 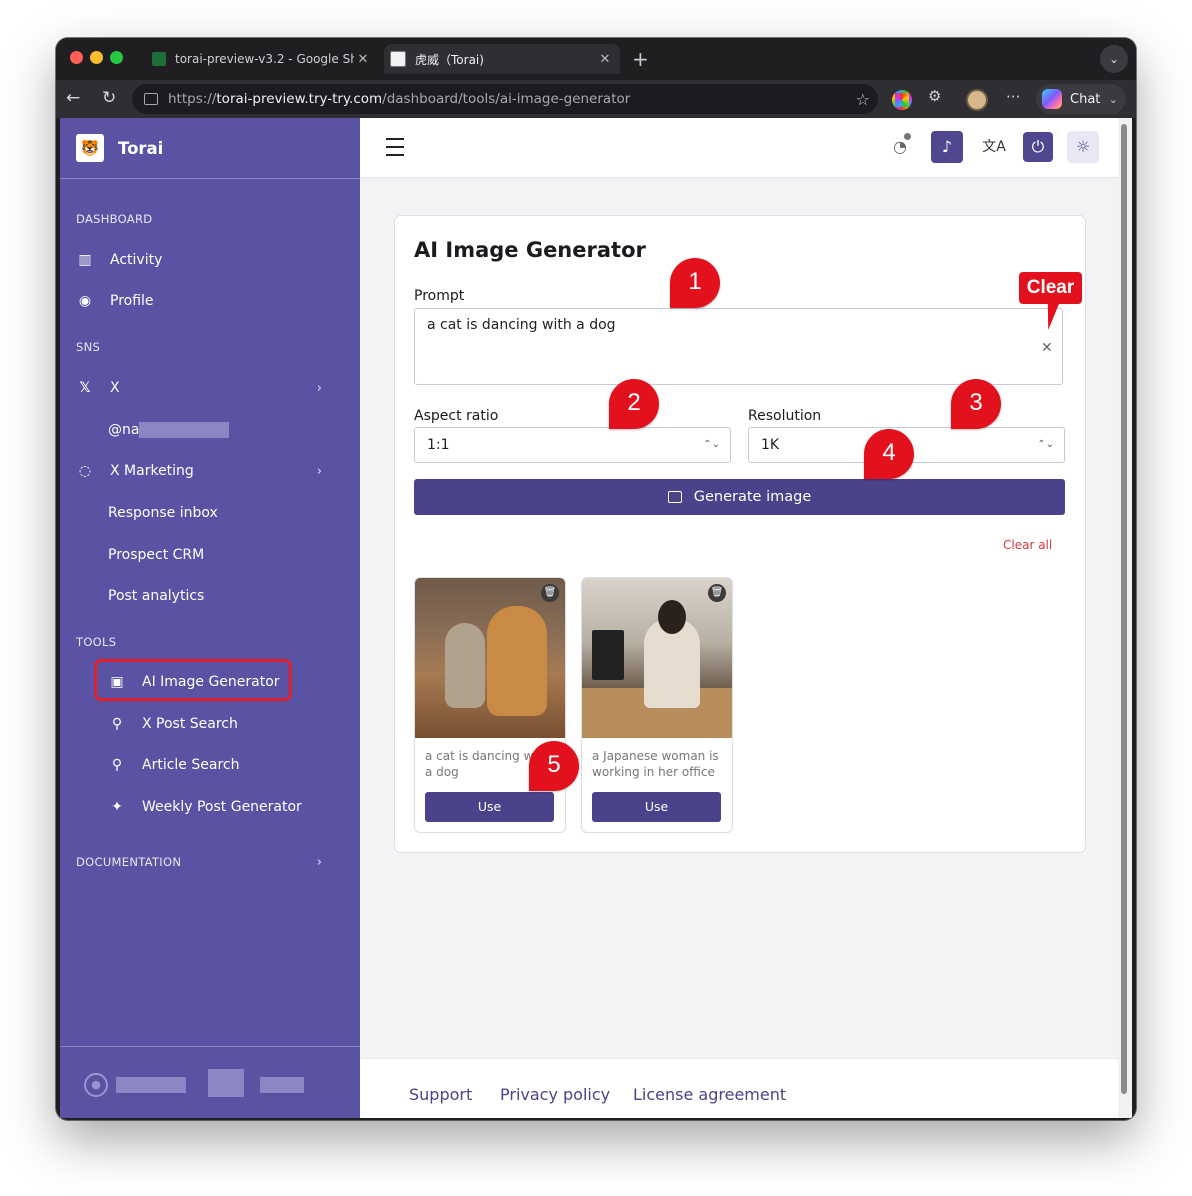 What do you see at coordinates (1047, 348) in the screenshot?
I see `clear-prompt-icon: ✕` at bounding box center [1047, 348].